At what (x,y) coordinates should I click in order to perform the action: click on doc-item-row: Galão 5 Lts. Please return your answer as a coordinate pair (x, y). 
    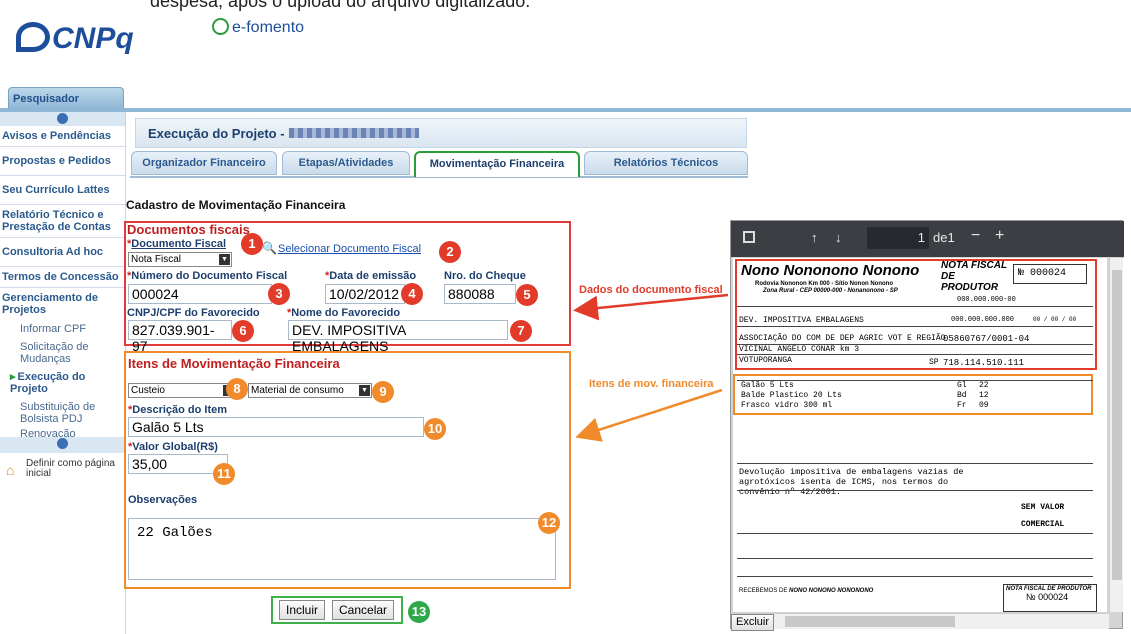
    Looking at the image, I should click on (767, 385).